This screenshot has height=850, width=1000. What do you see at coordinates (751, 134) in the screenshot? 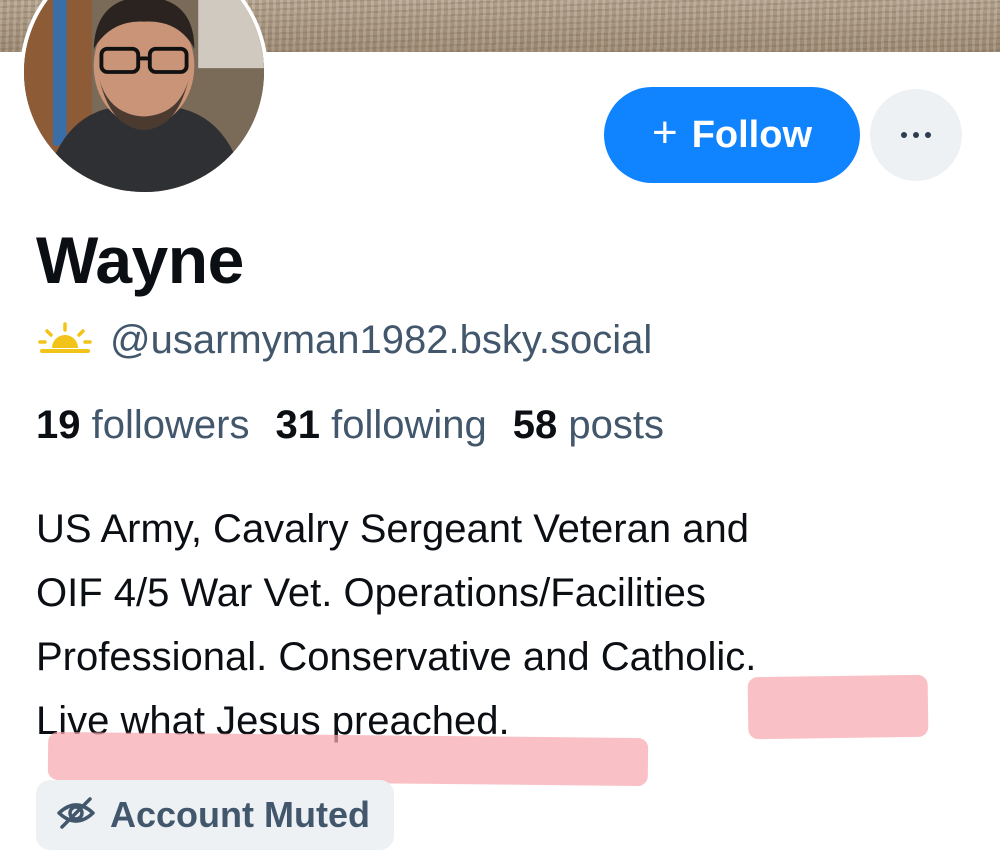
I see `follow-label: Follow` at bounding box center [751, 134].